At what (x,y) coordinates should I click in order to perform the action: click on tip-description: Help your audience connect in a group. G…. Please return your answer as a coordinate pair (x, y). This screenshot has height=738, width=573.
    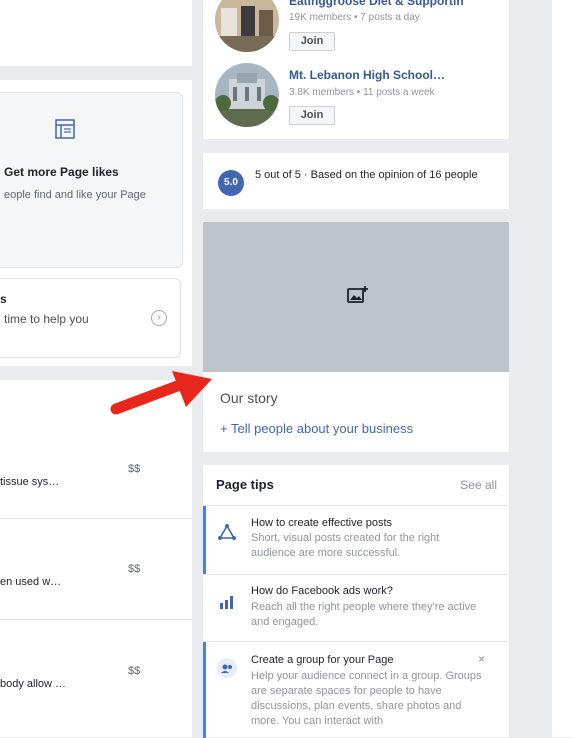
    Looking at the image, I should click on (366, 698).